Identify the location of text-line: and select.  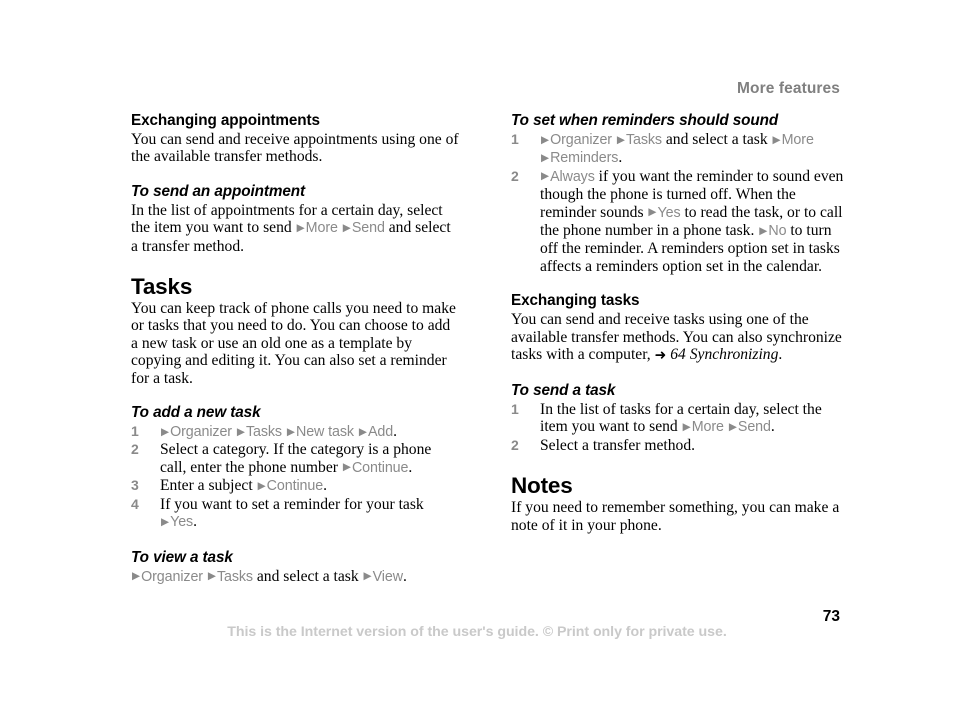
(419, 228).